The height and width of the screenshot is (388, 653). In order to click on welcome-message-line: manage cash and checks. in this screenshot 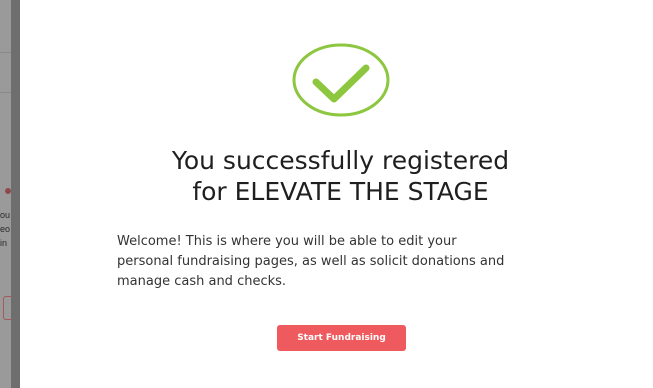, I will do `click(202, 281)`.